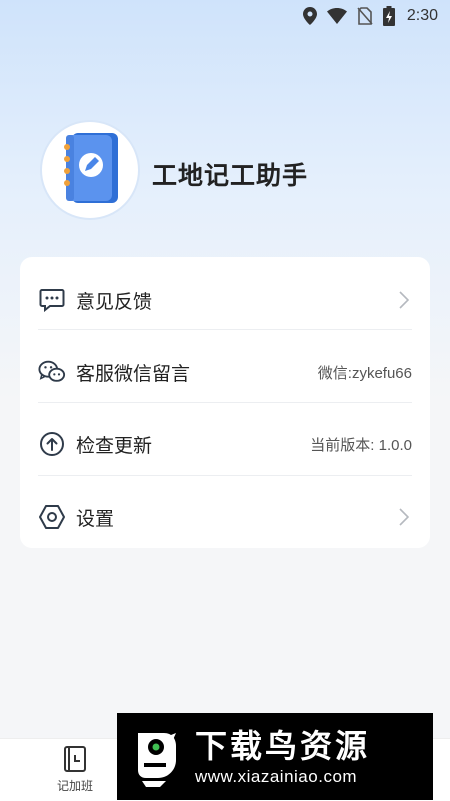 The height and width of the screenshot is (801, 450). I want to click on menu-item-label: 检查更新, so click(114, 446).